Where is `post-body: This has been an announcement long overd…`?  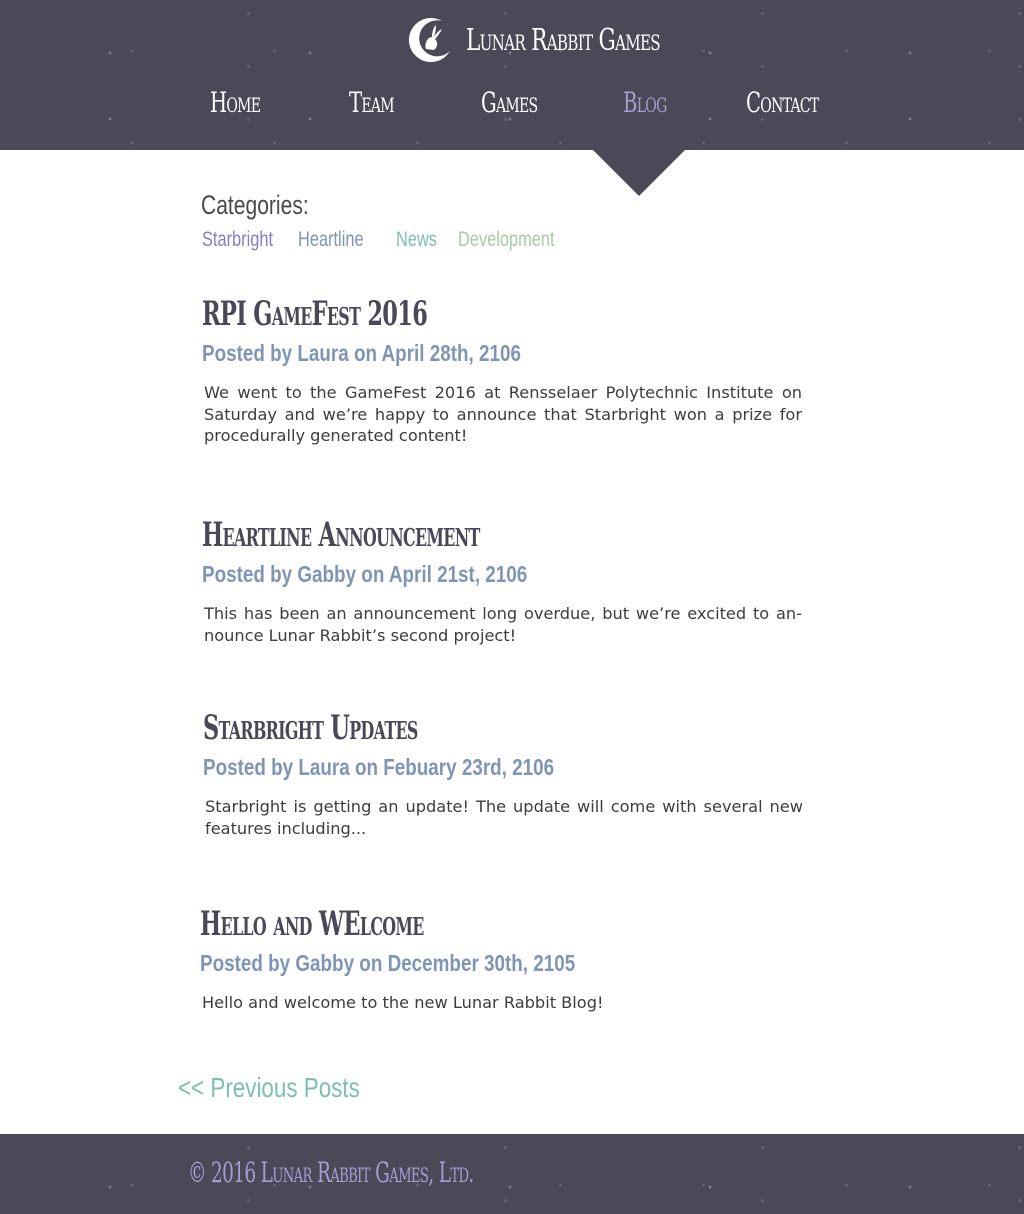 post-body: This has been an announcement long overd… is located at coordinates (503, 624).